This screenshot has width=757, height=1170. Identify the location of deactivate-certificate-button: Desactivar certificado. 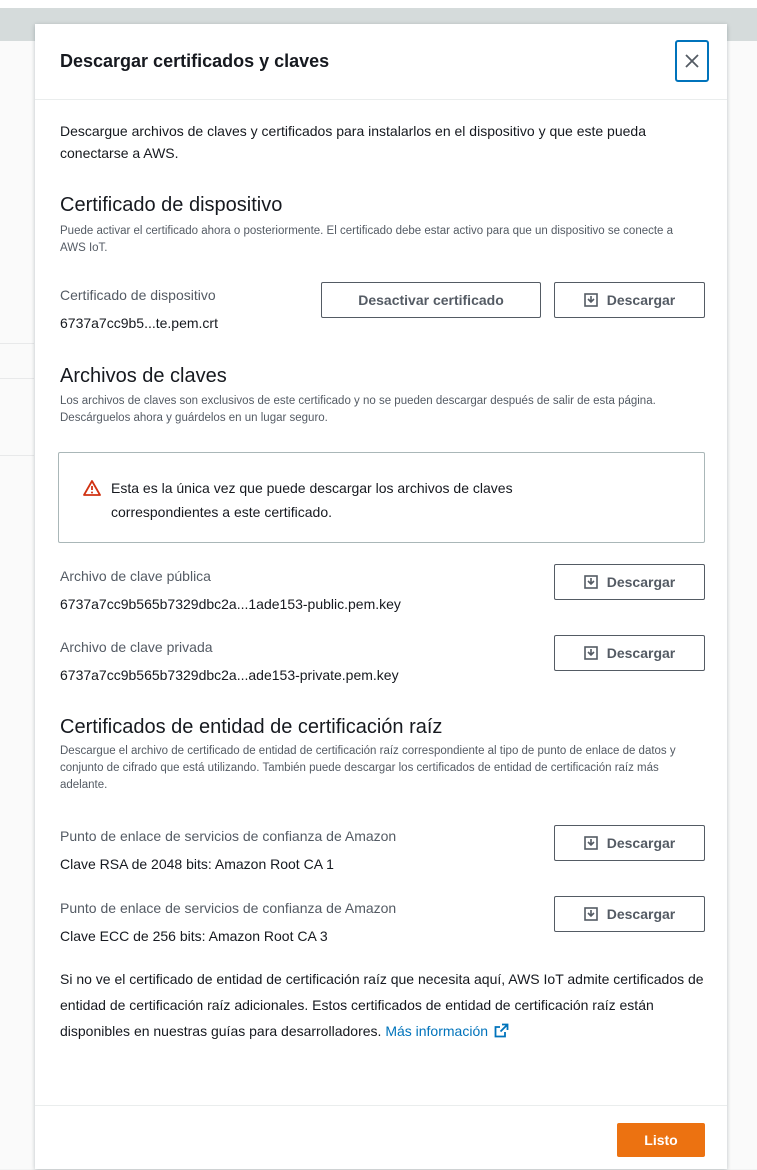
(431, 300).